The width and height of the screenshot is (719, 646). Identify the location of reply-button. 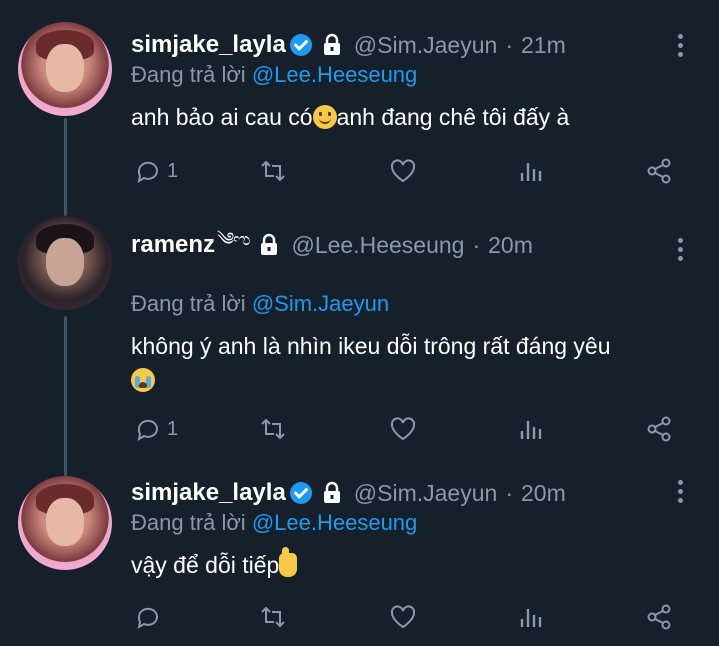
(150, 617).